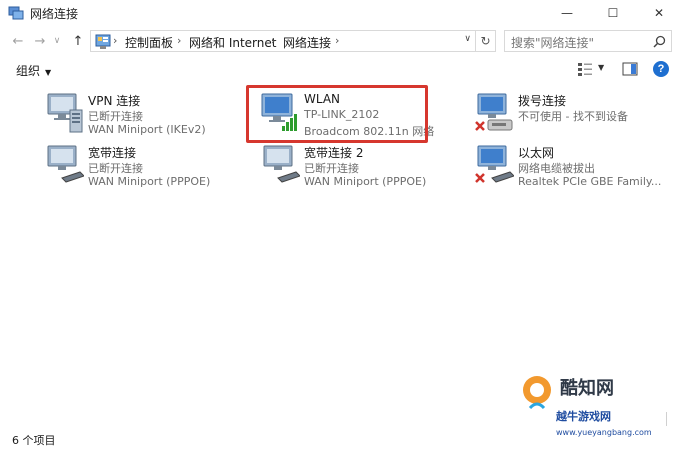 The image size is (682, 450). I want to click on title-bar: 网络连接 — ☐ ✕, so click(341, 13).